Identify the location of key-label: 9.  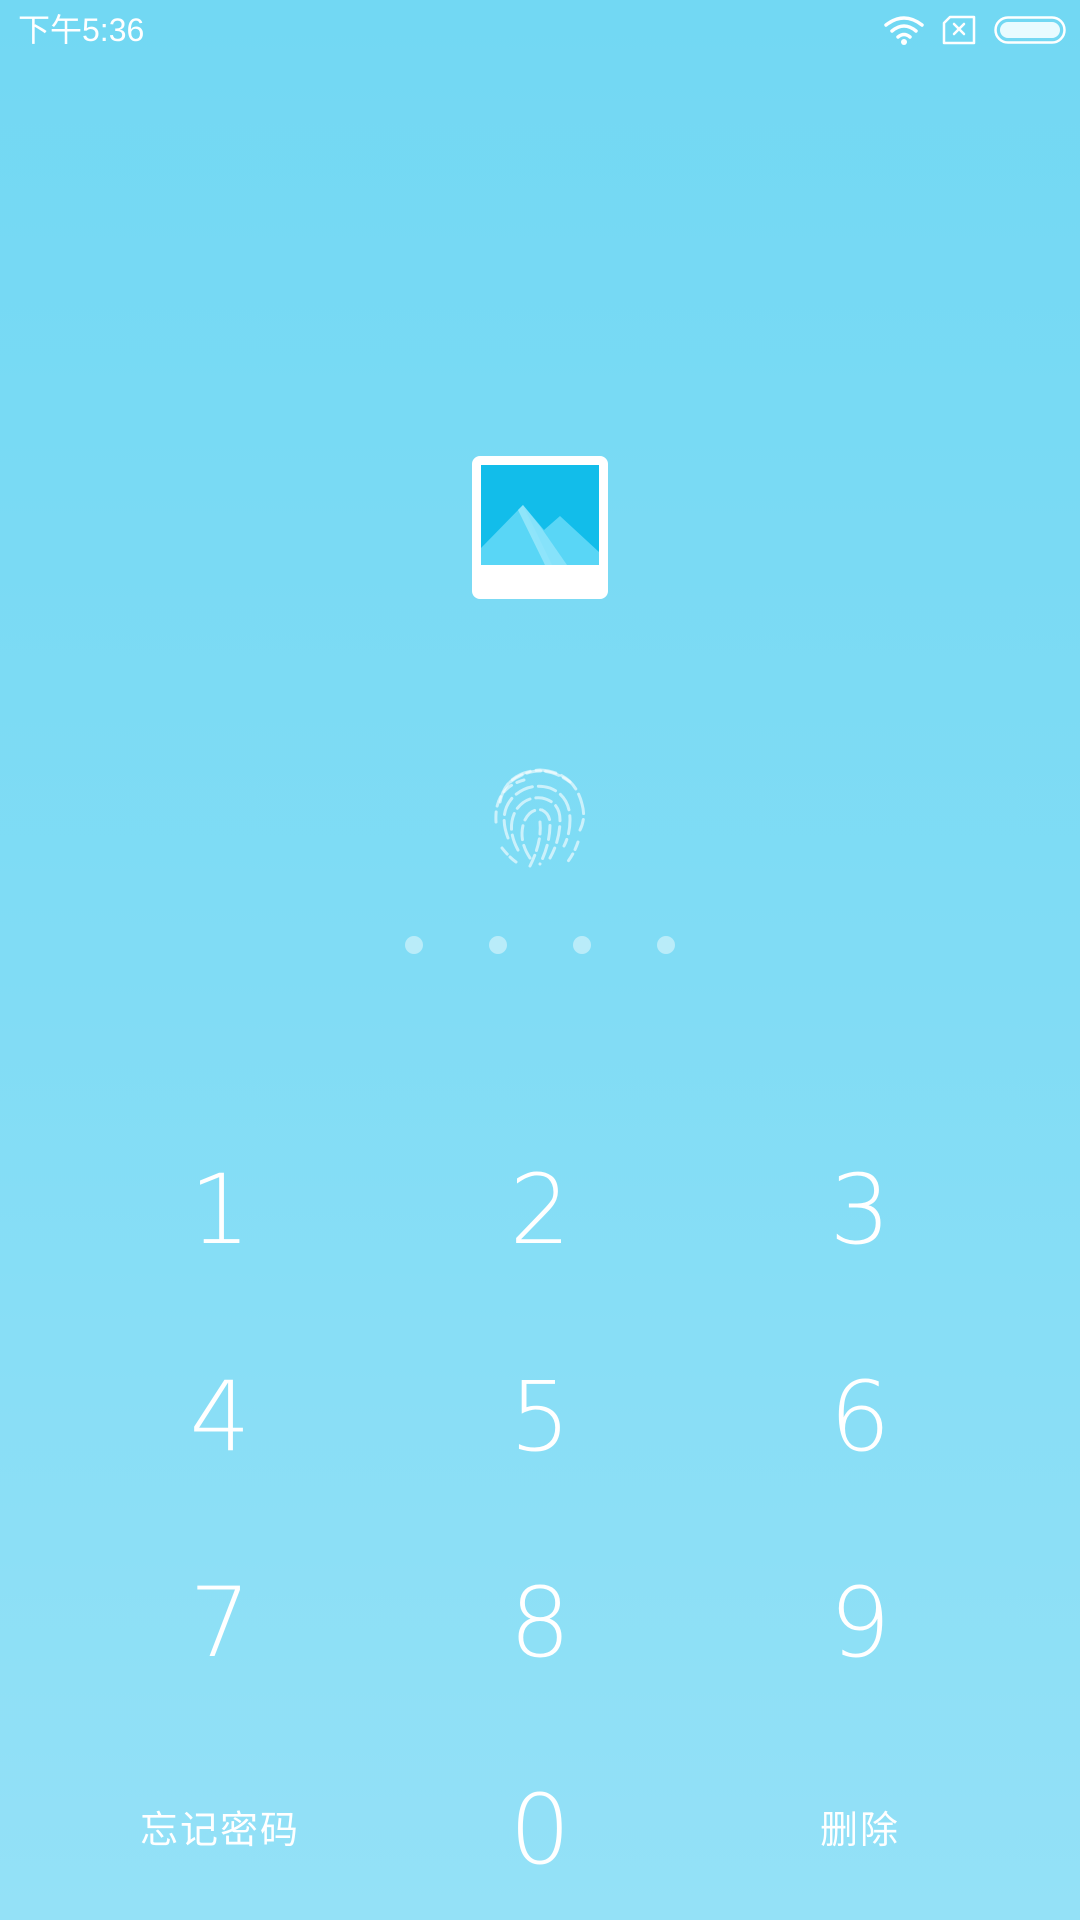
(860, 1623).